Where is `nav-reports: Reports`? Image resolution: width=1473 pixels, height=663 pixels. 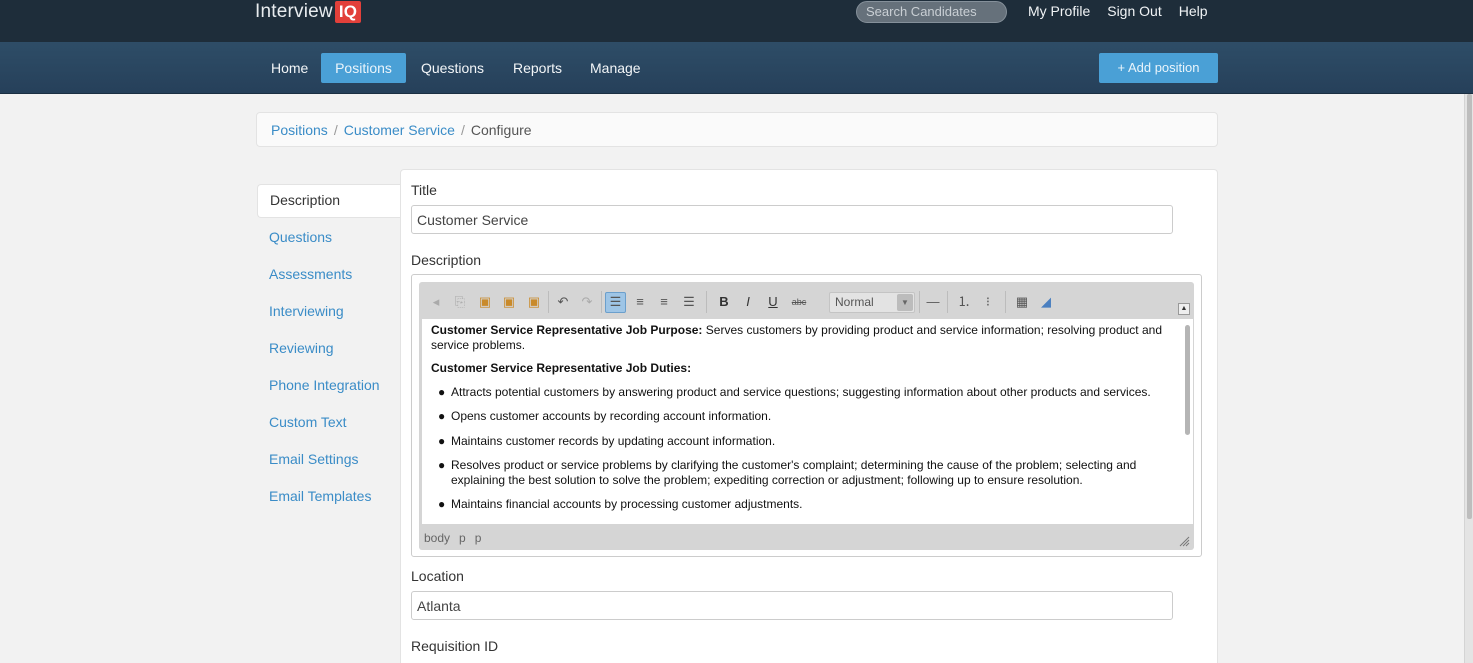
nav-reports: Reports is located at coordinates (537, 68).